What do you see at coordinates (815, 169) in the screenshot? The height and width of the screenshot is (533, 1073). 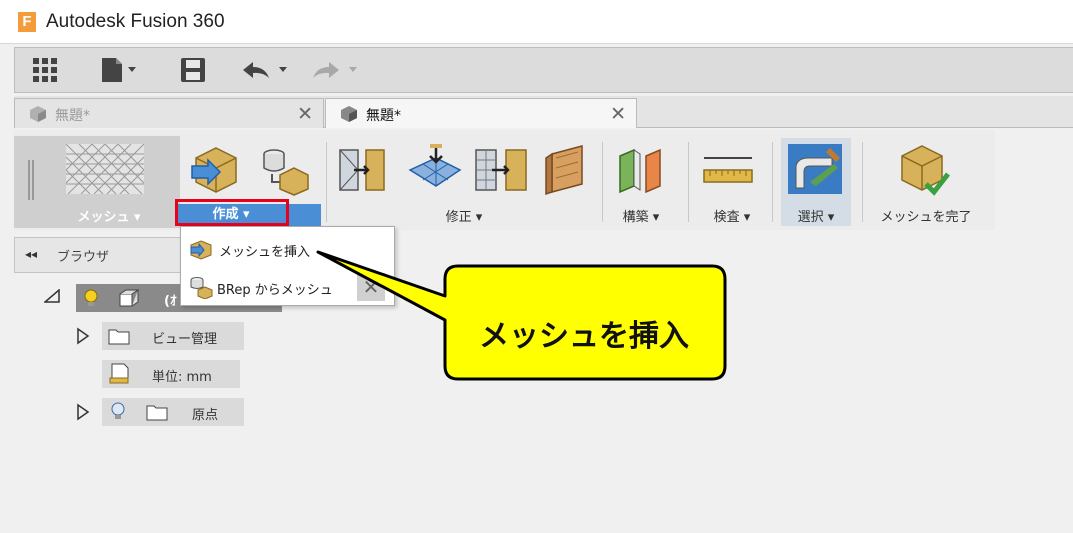 I see `select-paint-icon` at bounding box center [815, 169].